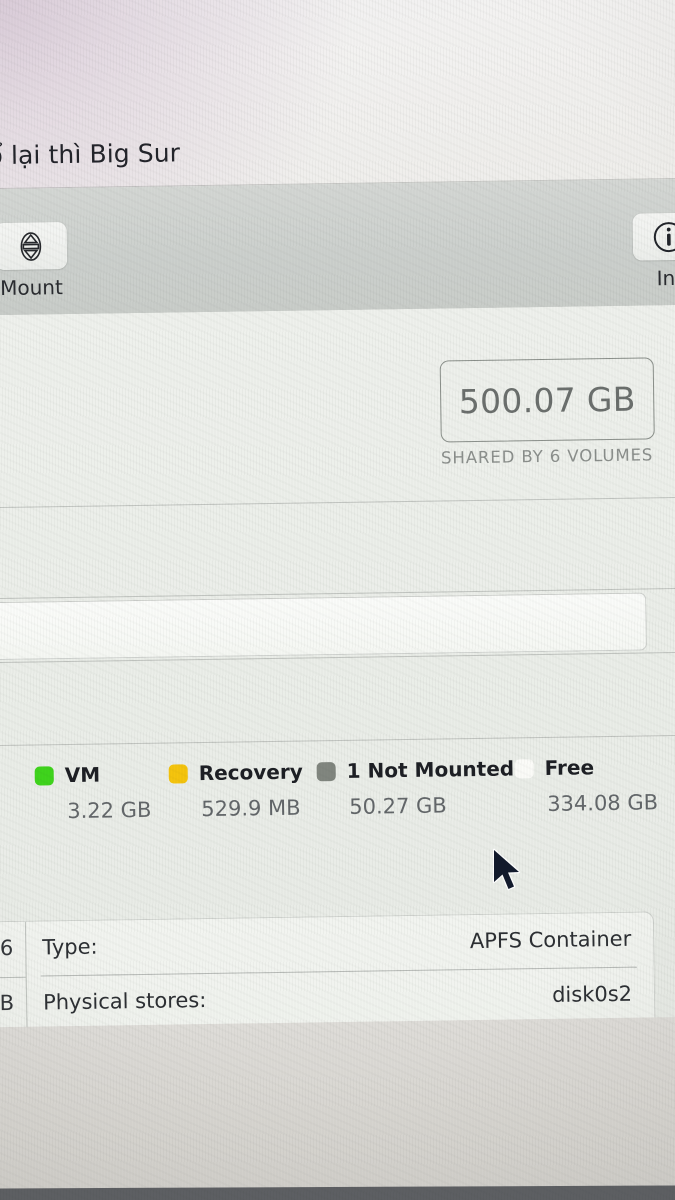 This screenshot has height=1200, width=675. I want to click on mount-button-label: Mount, so click(32, 288).